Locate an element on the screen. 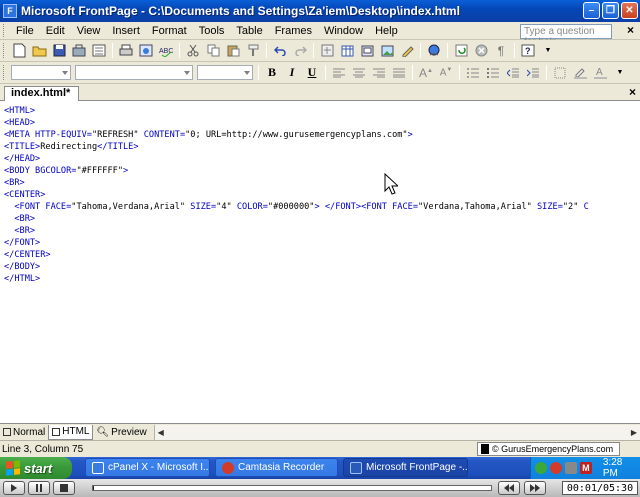 This screenshot has height=497, width=640. undo-icon is located at coordinates (280, 51).